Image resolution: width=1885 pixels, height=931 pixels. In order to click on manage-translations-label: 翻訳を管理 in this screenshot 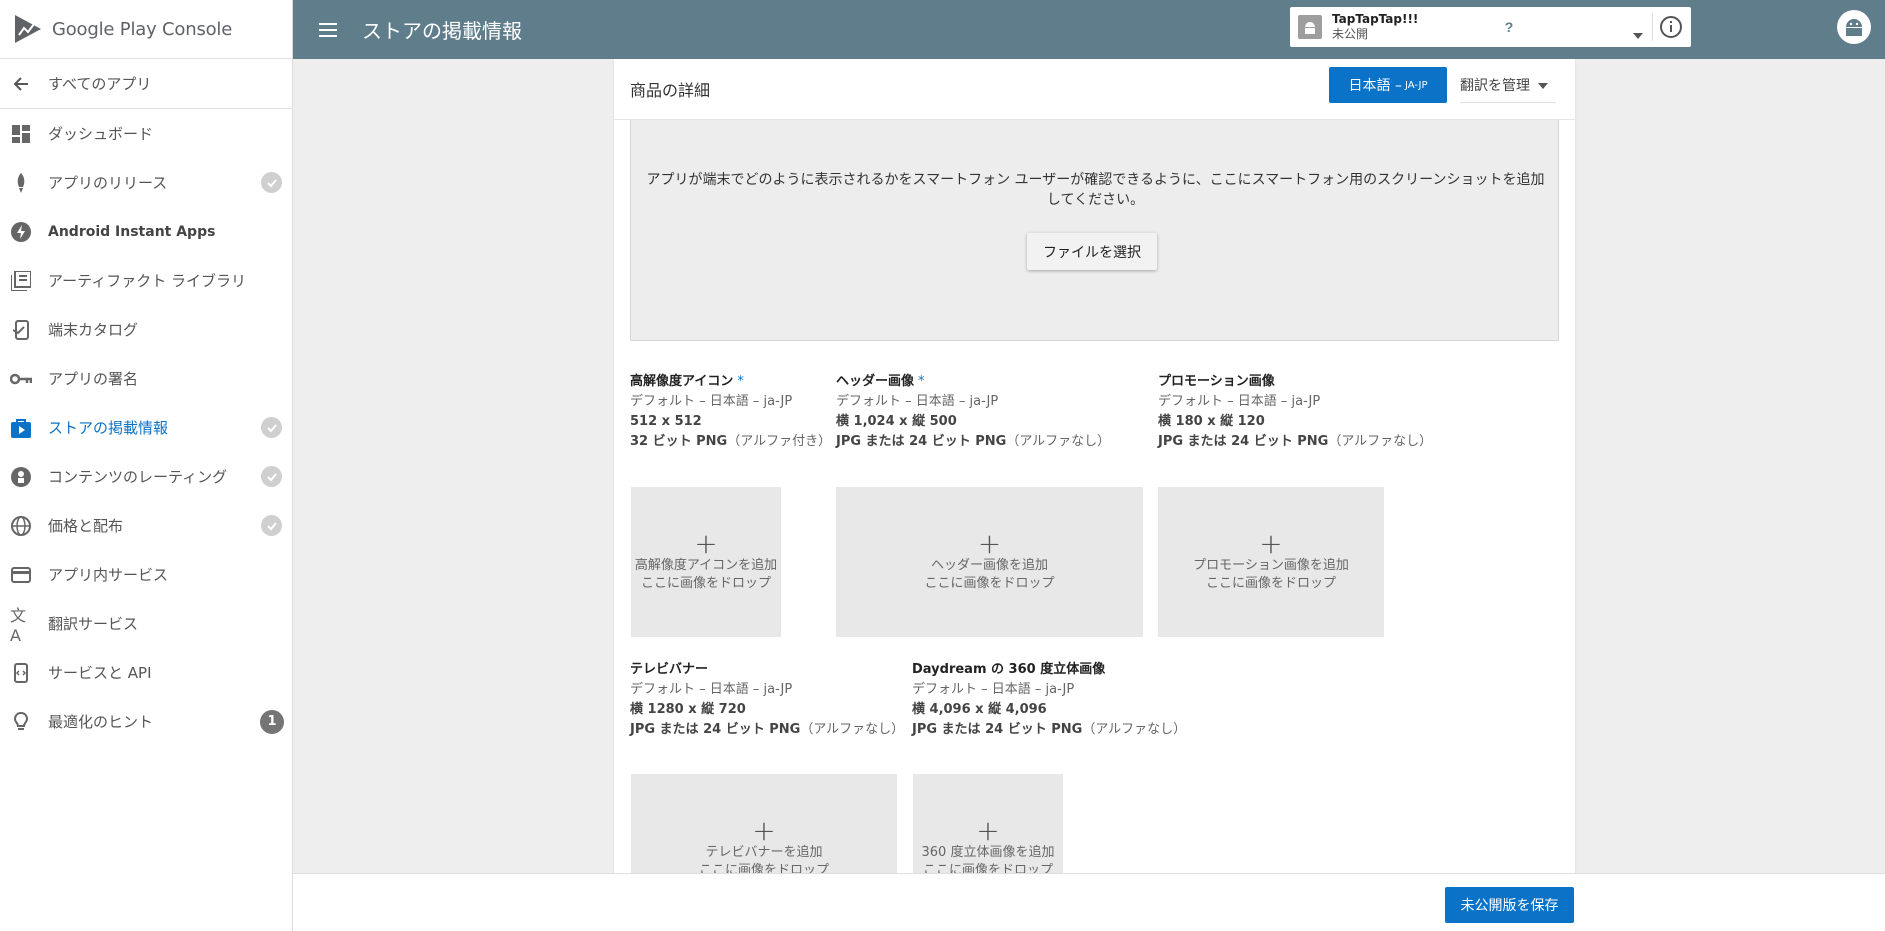, I will do `click(1495, 85)`.